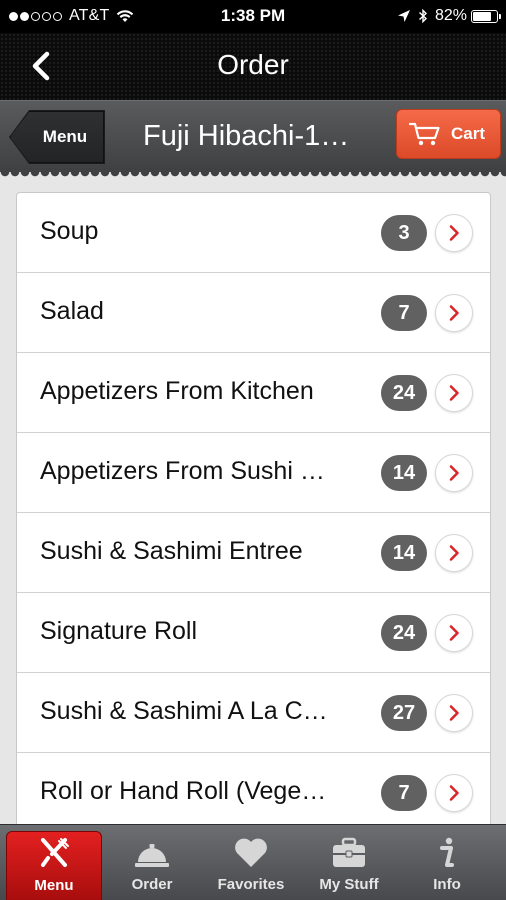 This screenshot has width=506, height=900. I want to click on nav-bar: Order, so click(253, 66).